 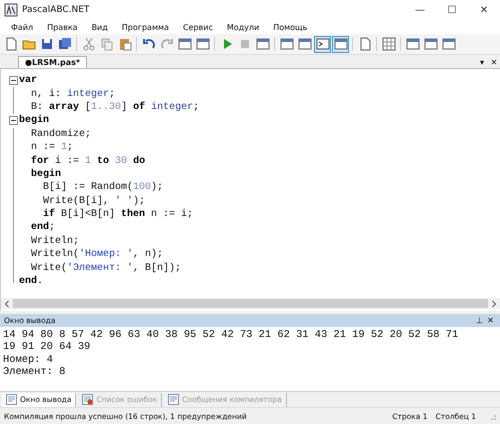 I want to click on output-line: Номер: 4, so click(x=28, y=360).